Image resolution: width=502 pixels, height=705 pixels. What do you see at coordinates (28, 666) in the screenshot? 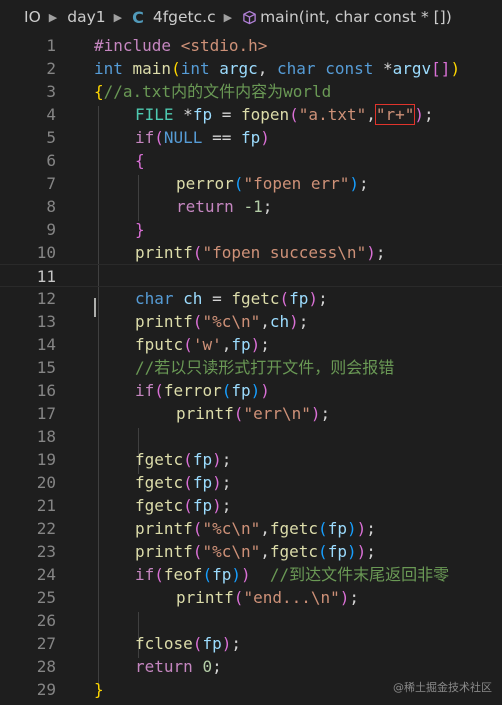
I see `line-number: 28` at bounding box center [28, 666].